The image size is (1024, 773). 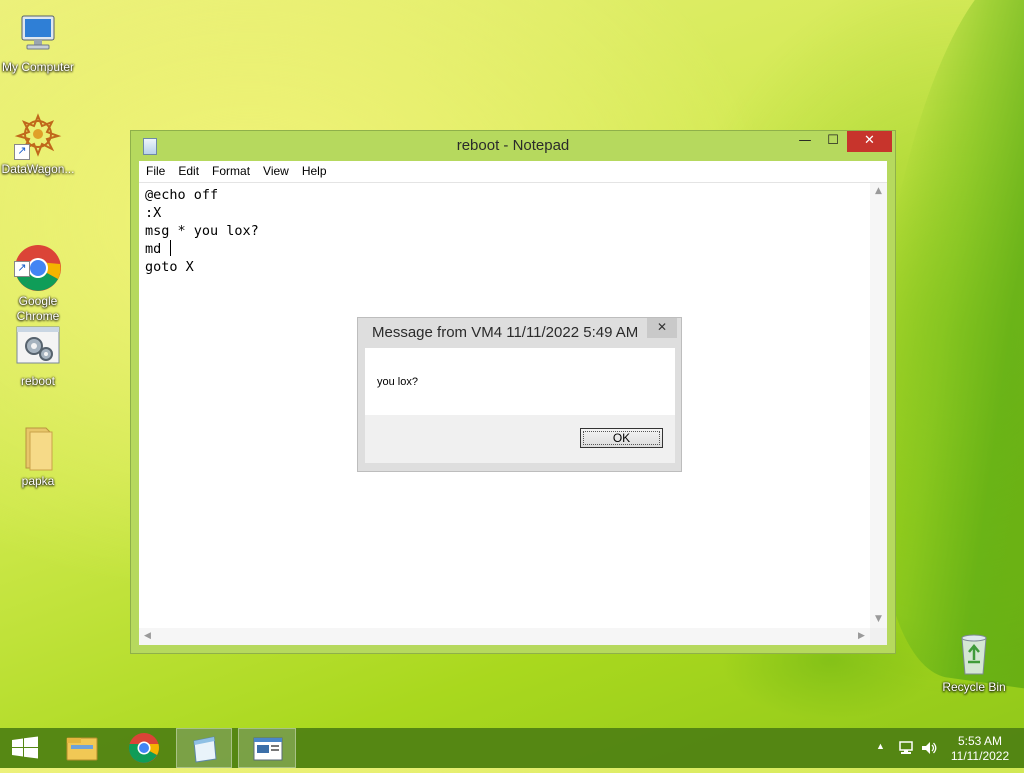 What do you see at coordinates (38, 260) in the screenshot?
I see `chrome-icon: ↗` at bounding box center [38, 260].